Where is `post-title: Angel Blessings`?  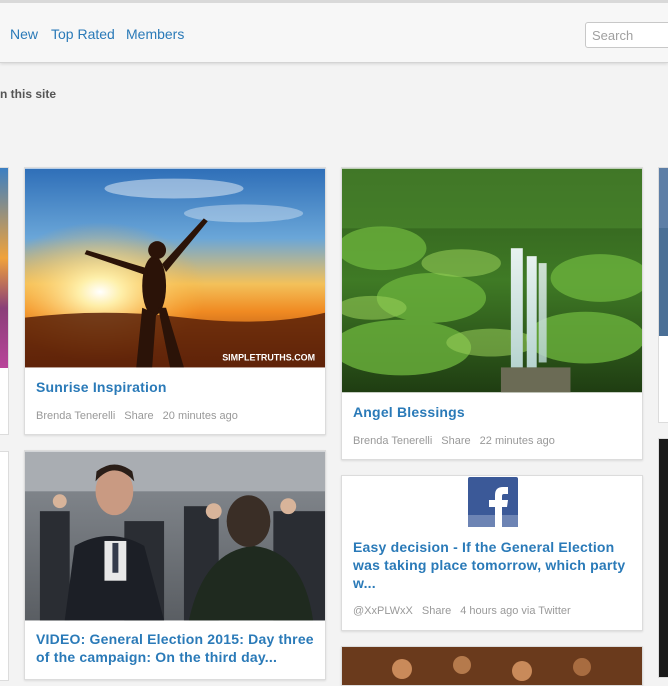 post-title: Angel Blessings is located at coordinates (492, 412).